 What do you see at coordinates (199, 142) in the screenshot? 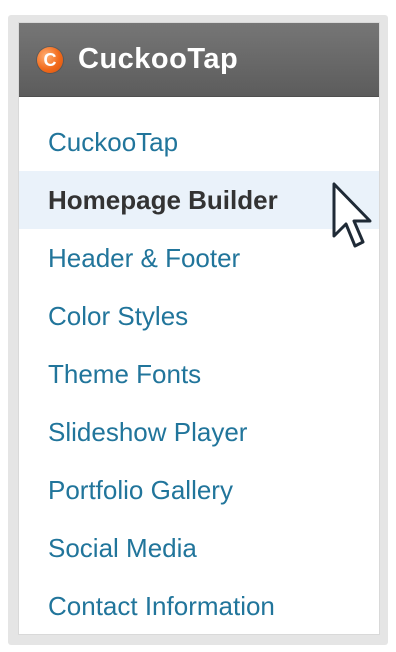
I see `submenu-item-cuckootap: CuckooTap` at bounding box center [199, 142].